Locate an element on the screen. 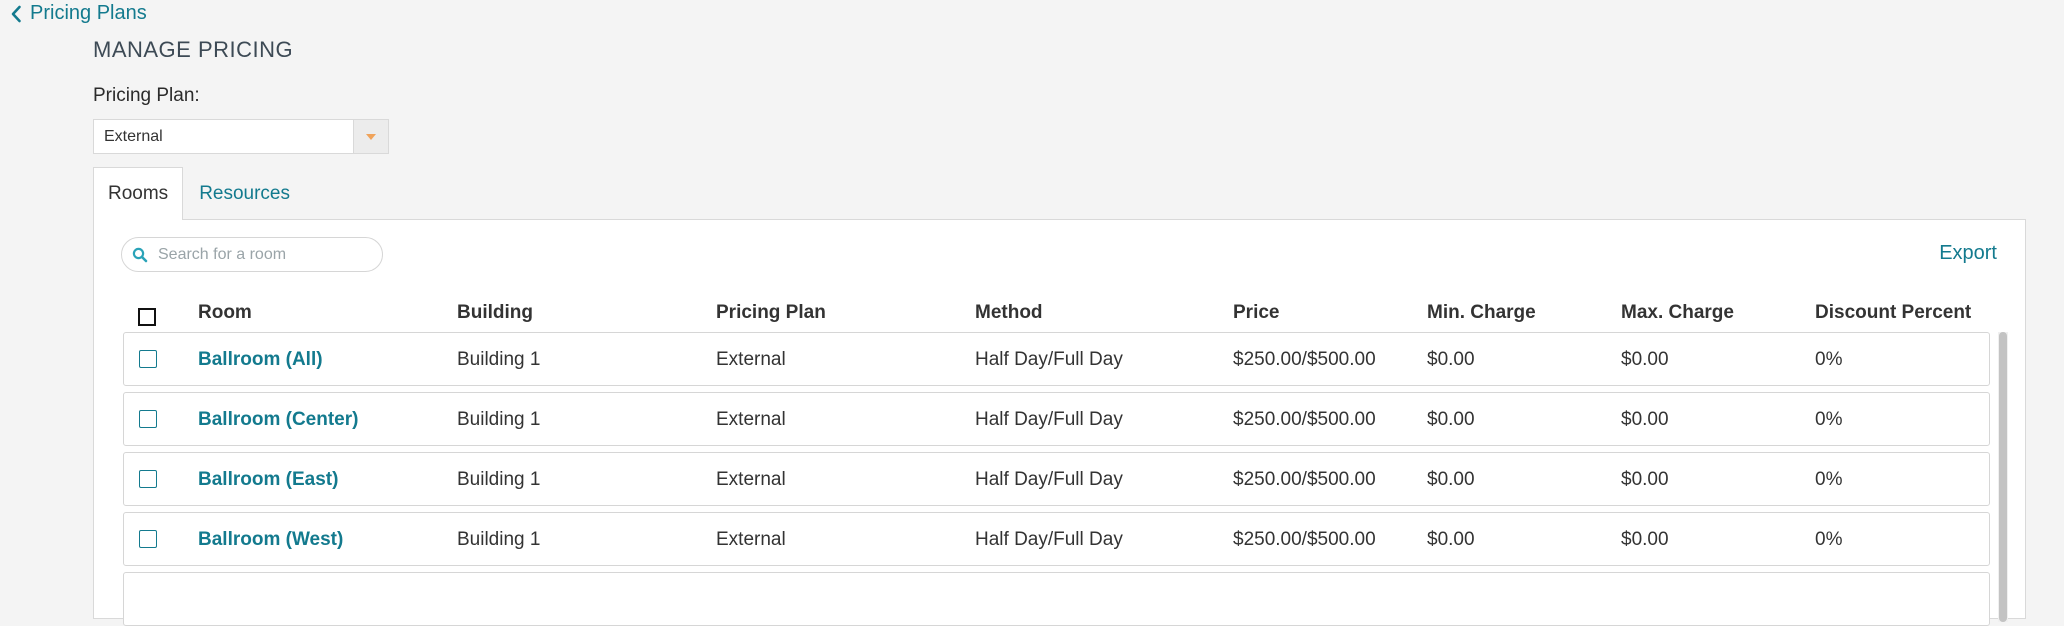 Image resolution: width=2064 pixels, height=626 pixels. search-icon is located at coordinates (140, 254).